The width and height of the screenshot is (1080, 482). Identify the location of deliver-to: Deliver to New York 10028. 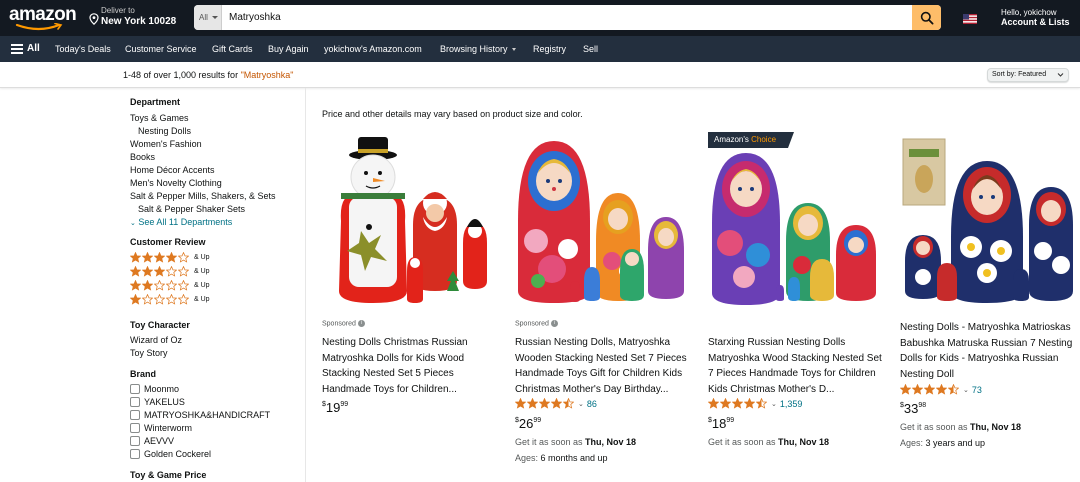
(139, 19).